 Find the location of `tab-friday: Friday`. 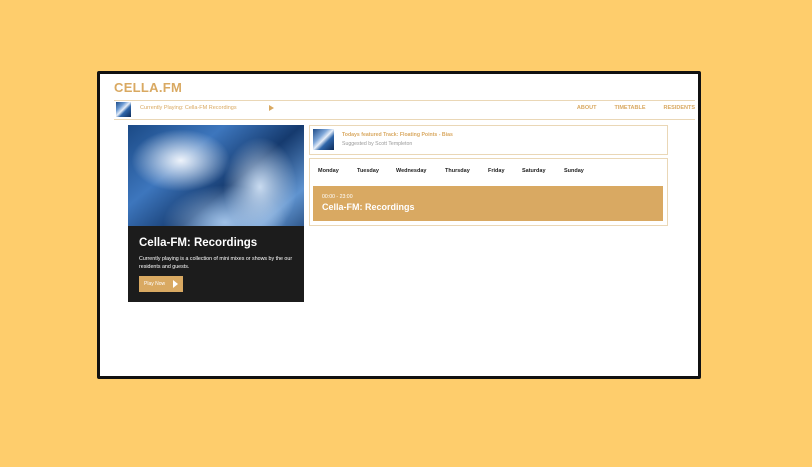

tab-friday: Friday is located at coordinates (496, 171).